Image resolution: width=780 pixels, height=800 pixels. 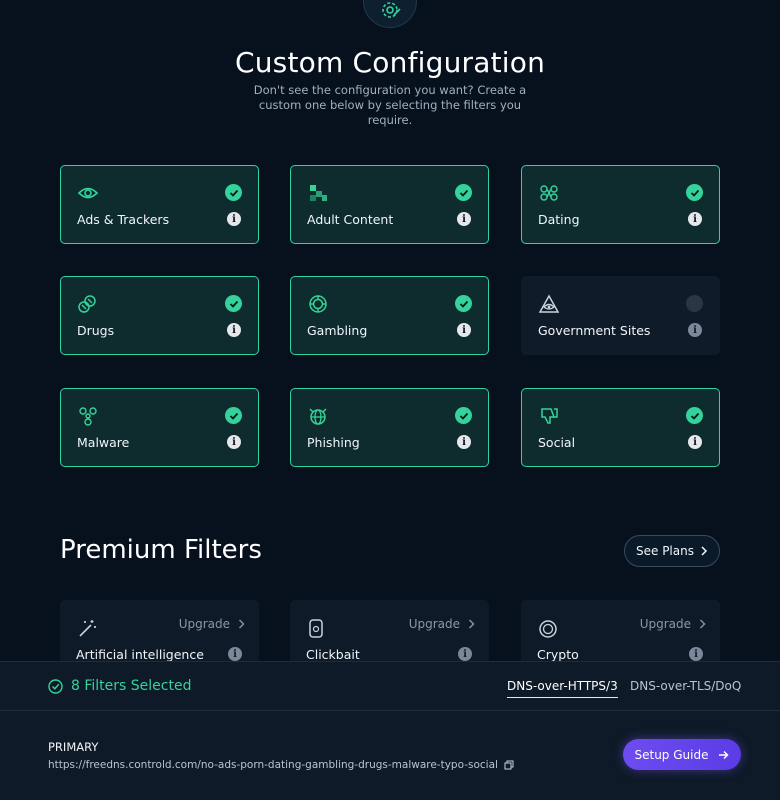 What do you see at coordinates (333, 654) in the screenshot?
I see `premium-label: Clickbait` at bounding box center [333, 654].